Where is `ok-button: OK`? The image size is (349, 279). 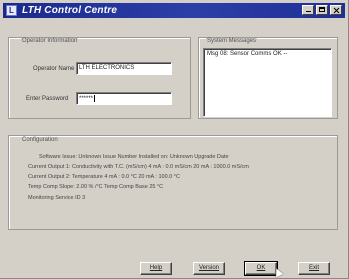
ok-button: OK is located at coordinates (261, 268).